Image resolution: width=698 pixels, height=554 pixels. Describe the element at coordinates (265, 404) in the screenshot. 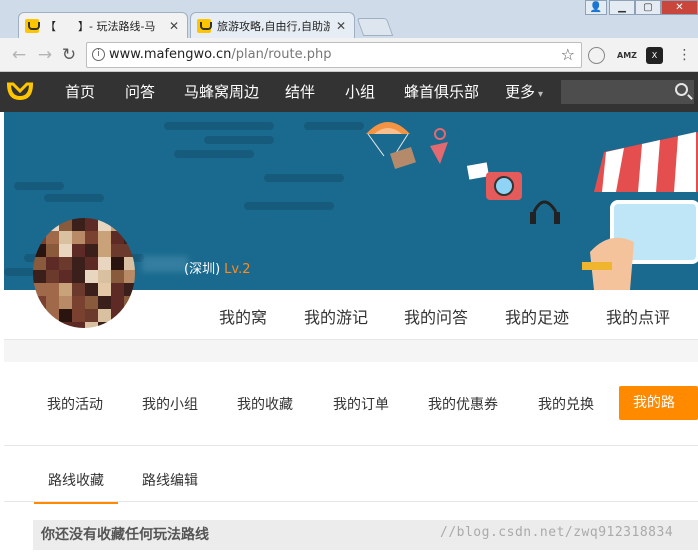

I see `menu-my-favorites: 我的收藏` at that location.